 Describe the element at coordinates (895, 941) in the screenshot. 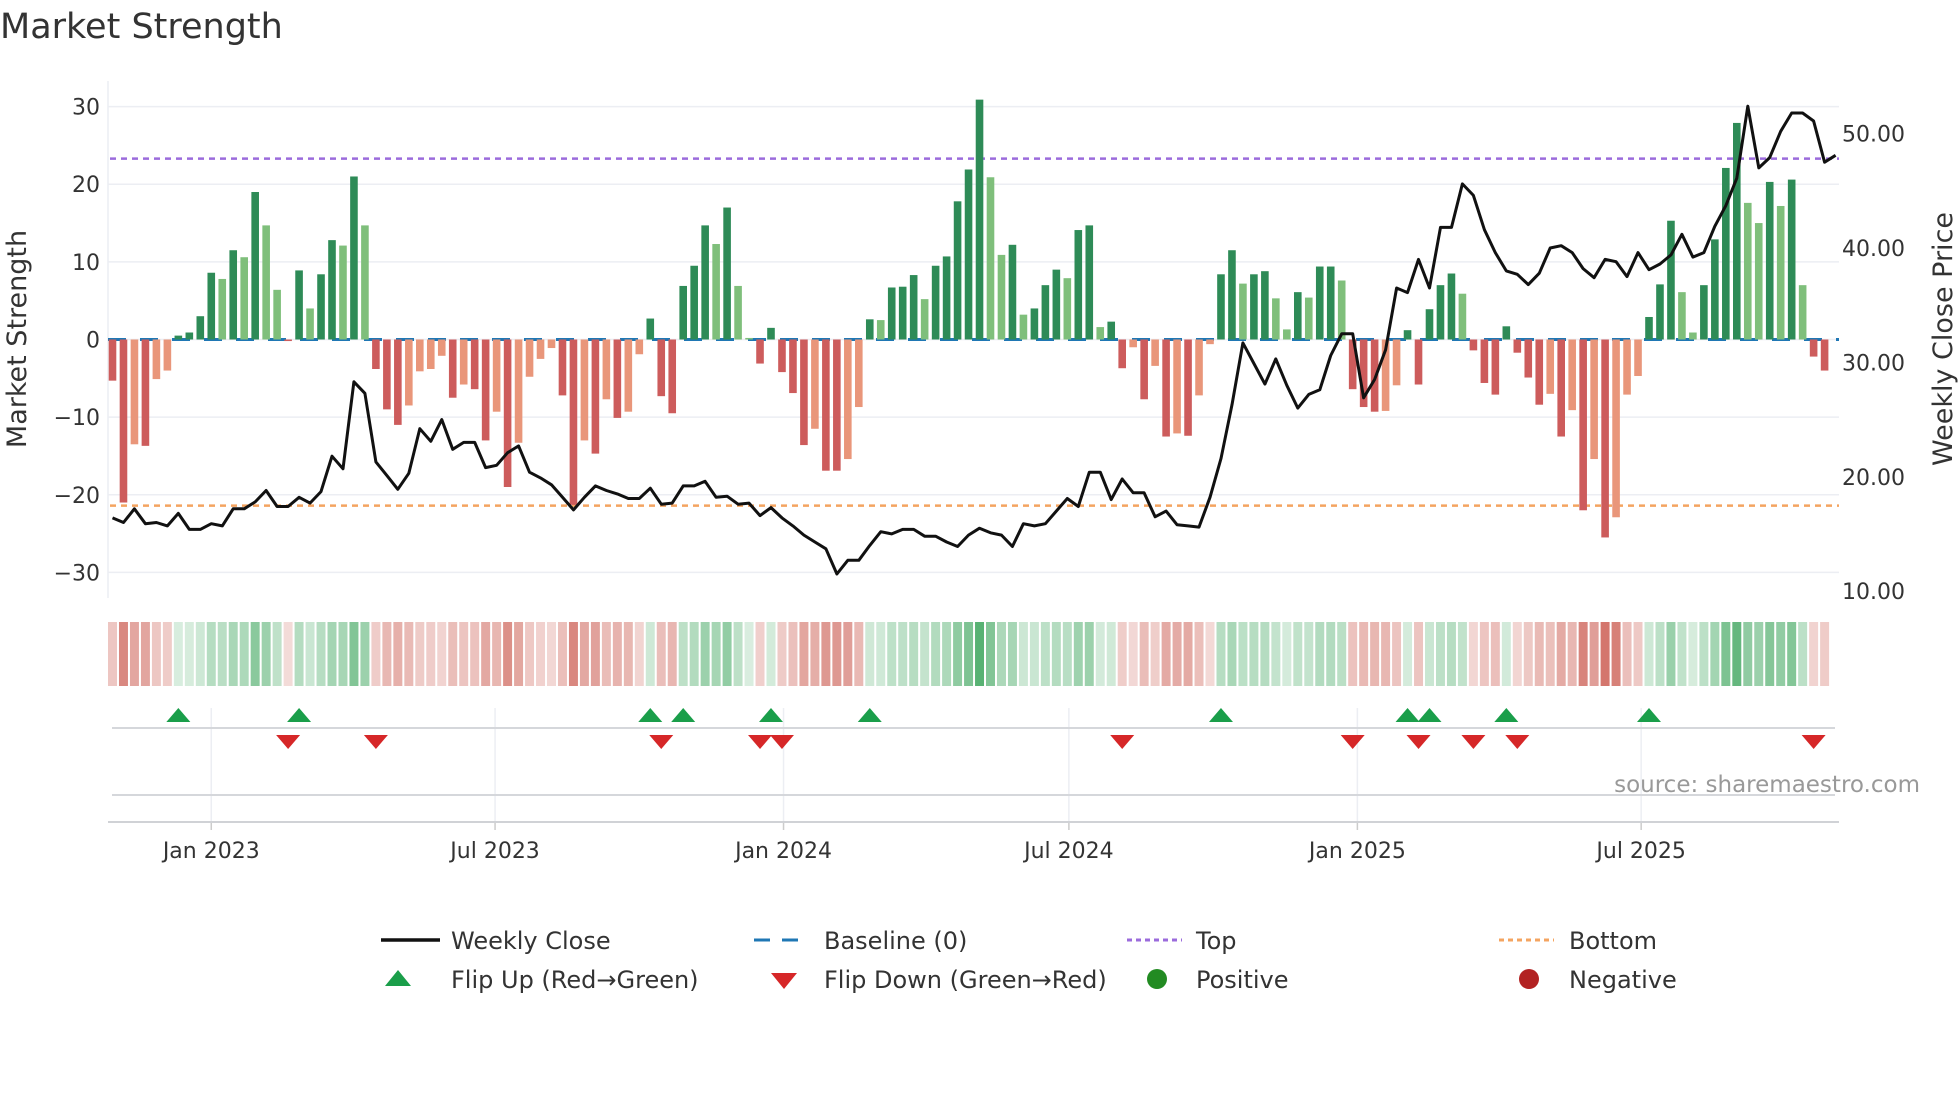

I see `legend-baseline-label: Baseline (0)` at that location.